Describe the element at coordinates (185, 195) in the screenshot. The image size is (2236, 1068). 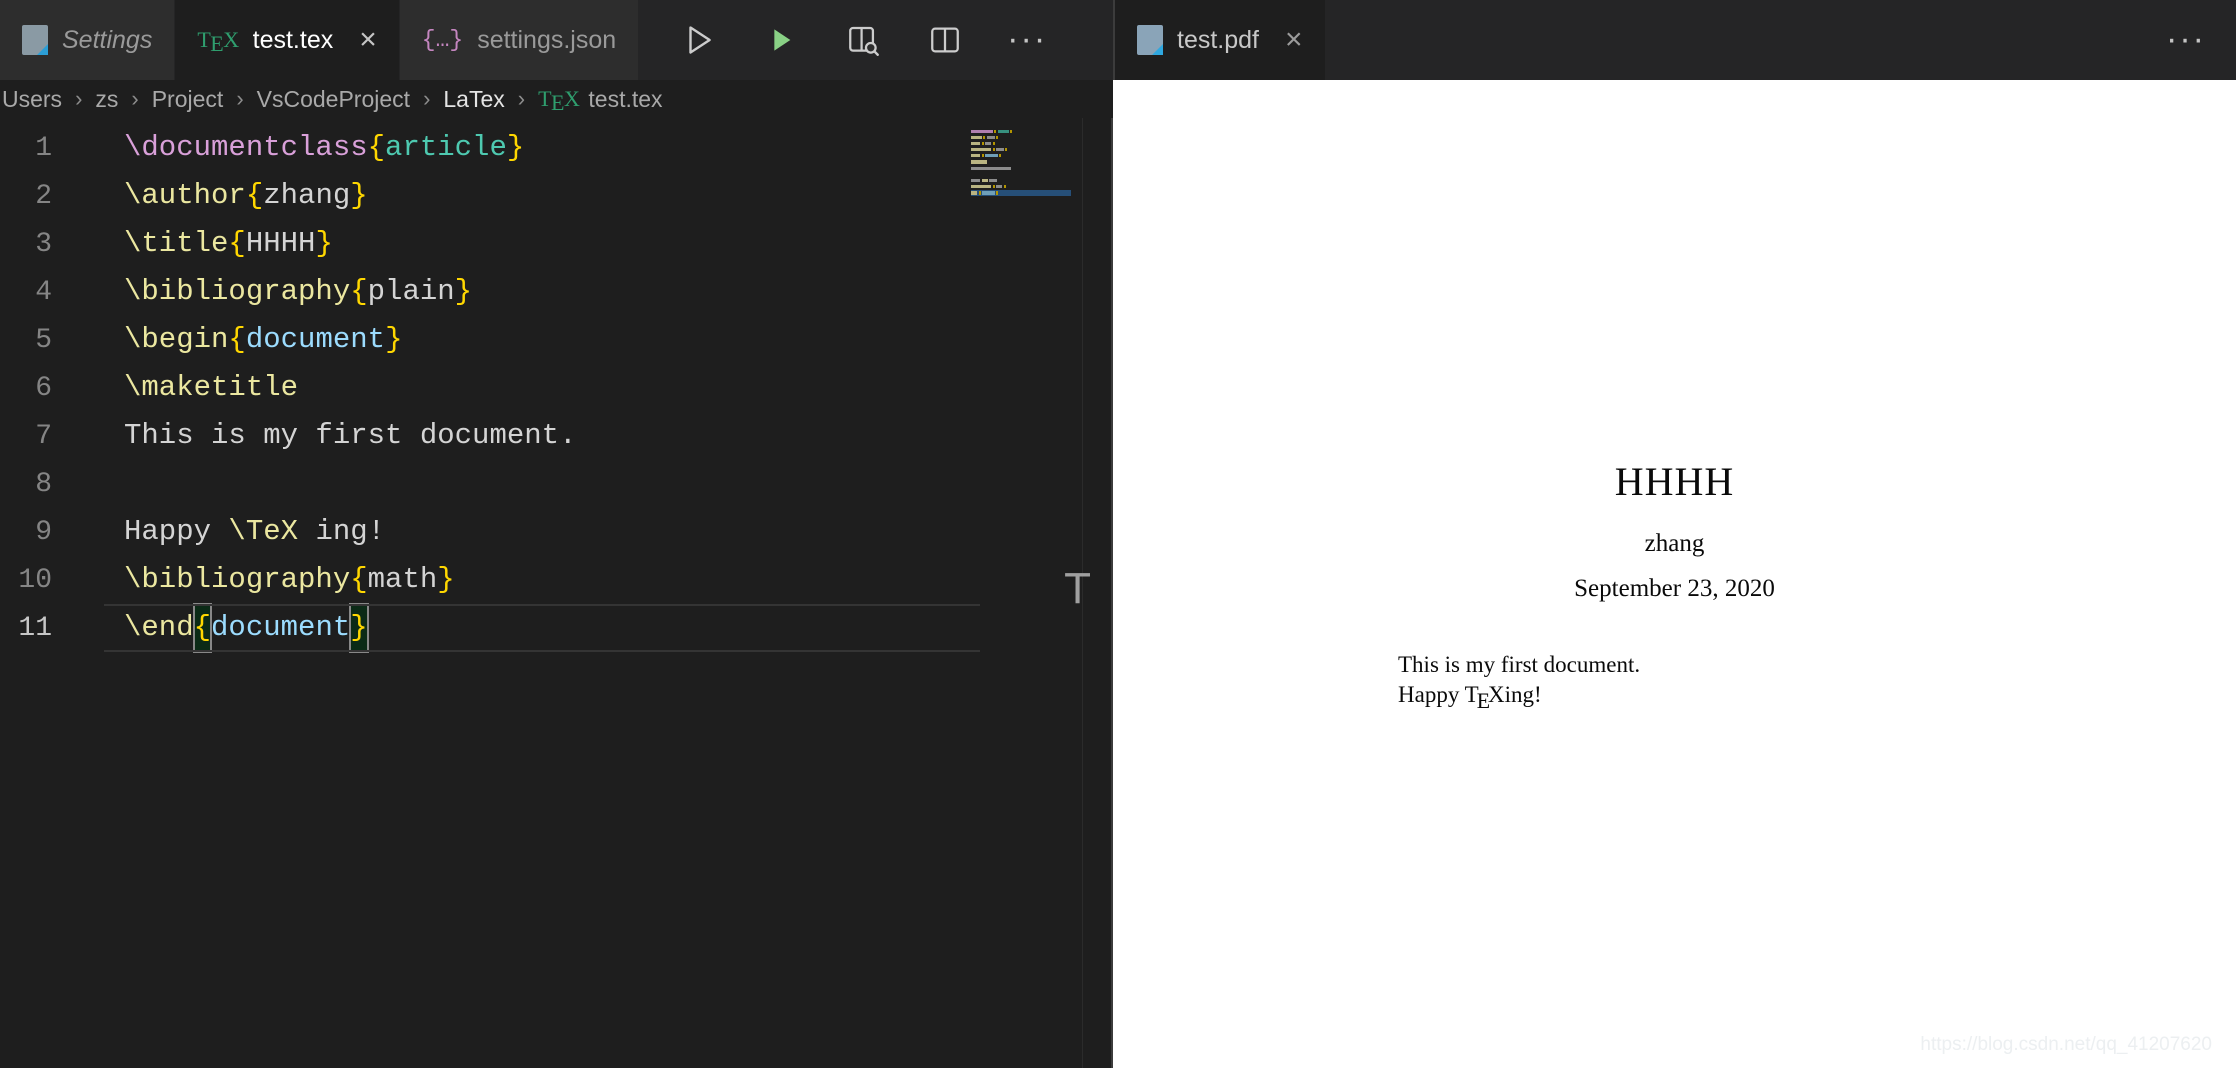
I see `code-token: \author` at that location.